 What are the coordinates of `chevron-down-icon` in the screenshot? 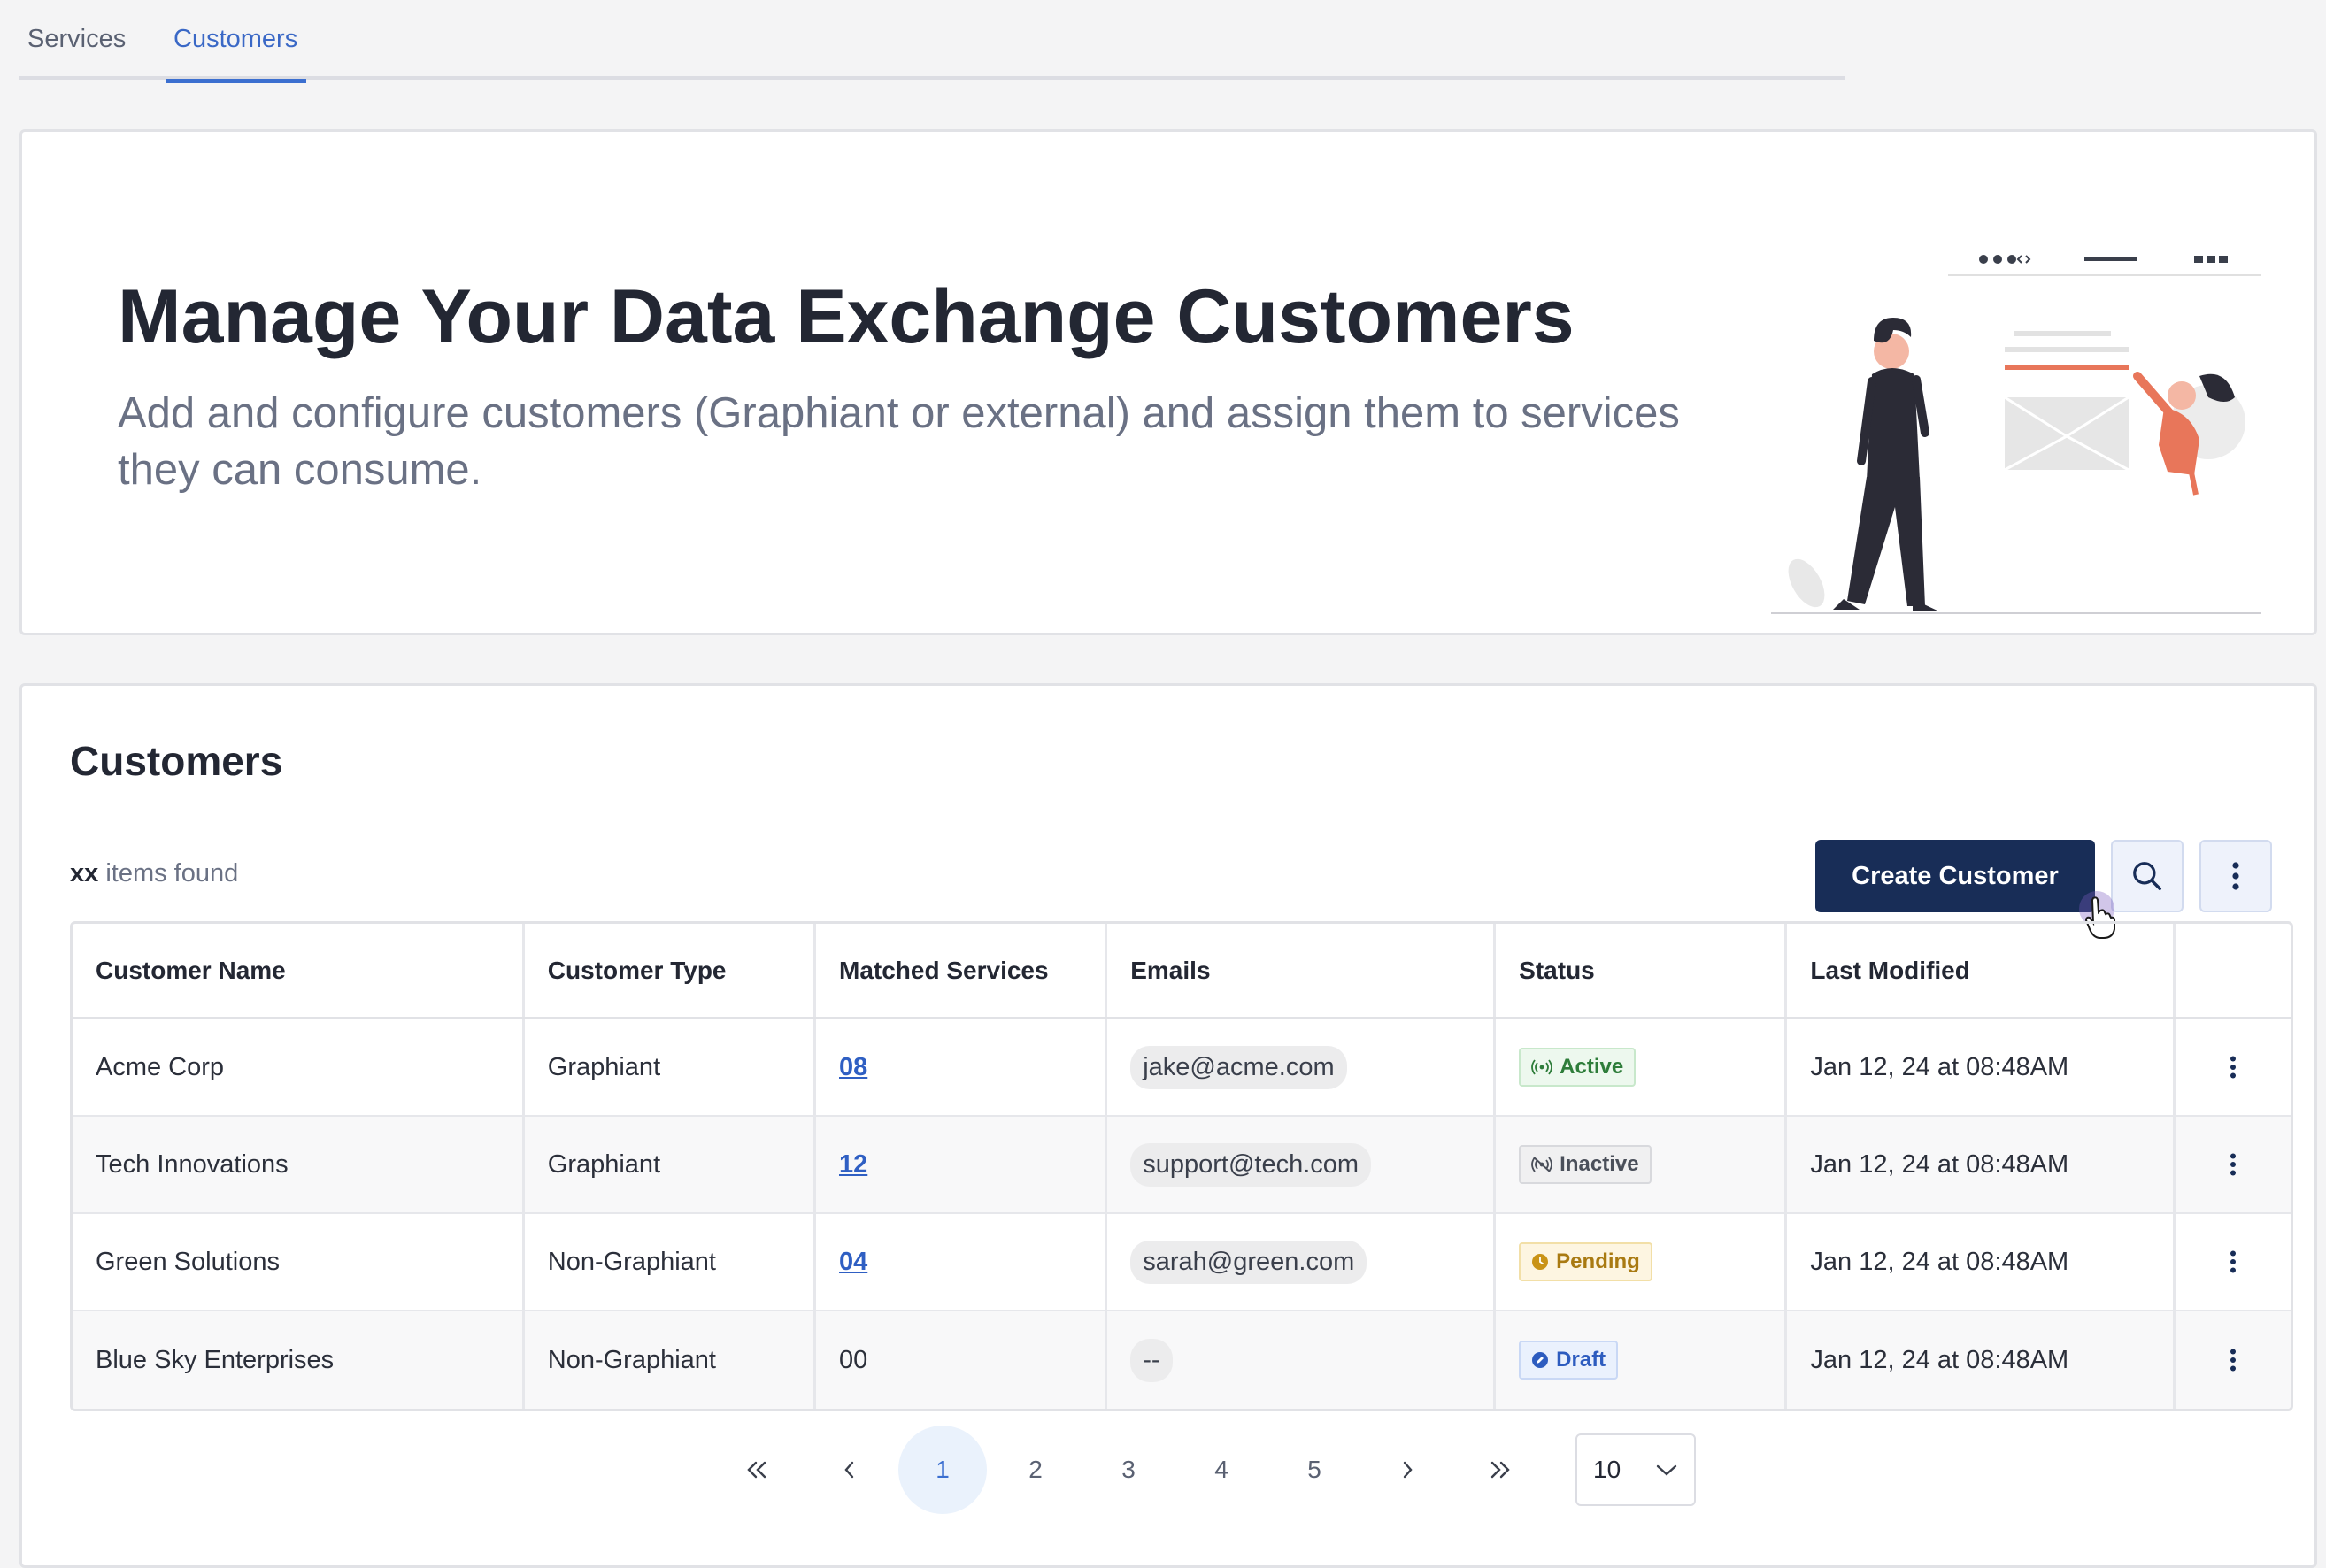 It's located at (1667, 1470).